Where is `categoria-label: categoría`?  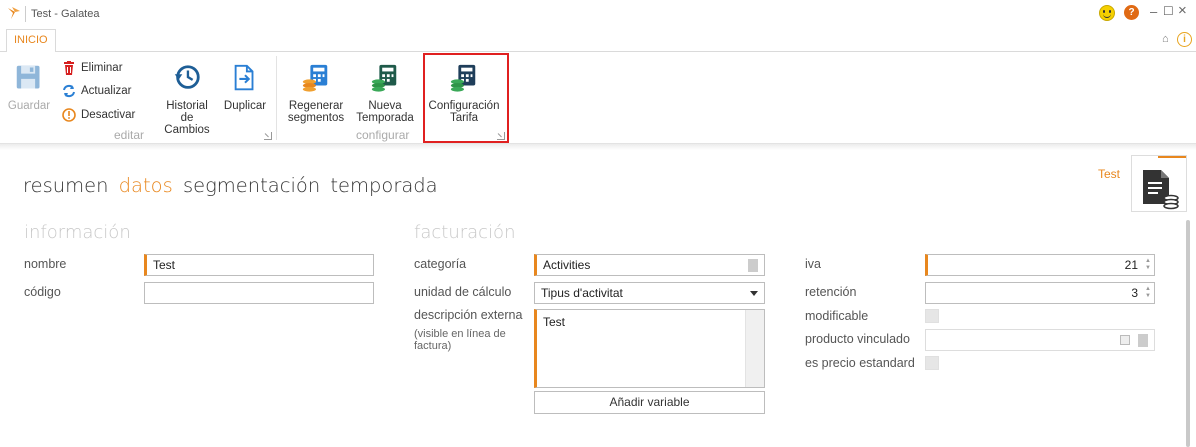 categoria-label: categoría is located at coordinates (440, 264).